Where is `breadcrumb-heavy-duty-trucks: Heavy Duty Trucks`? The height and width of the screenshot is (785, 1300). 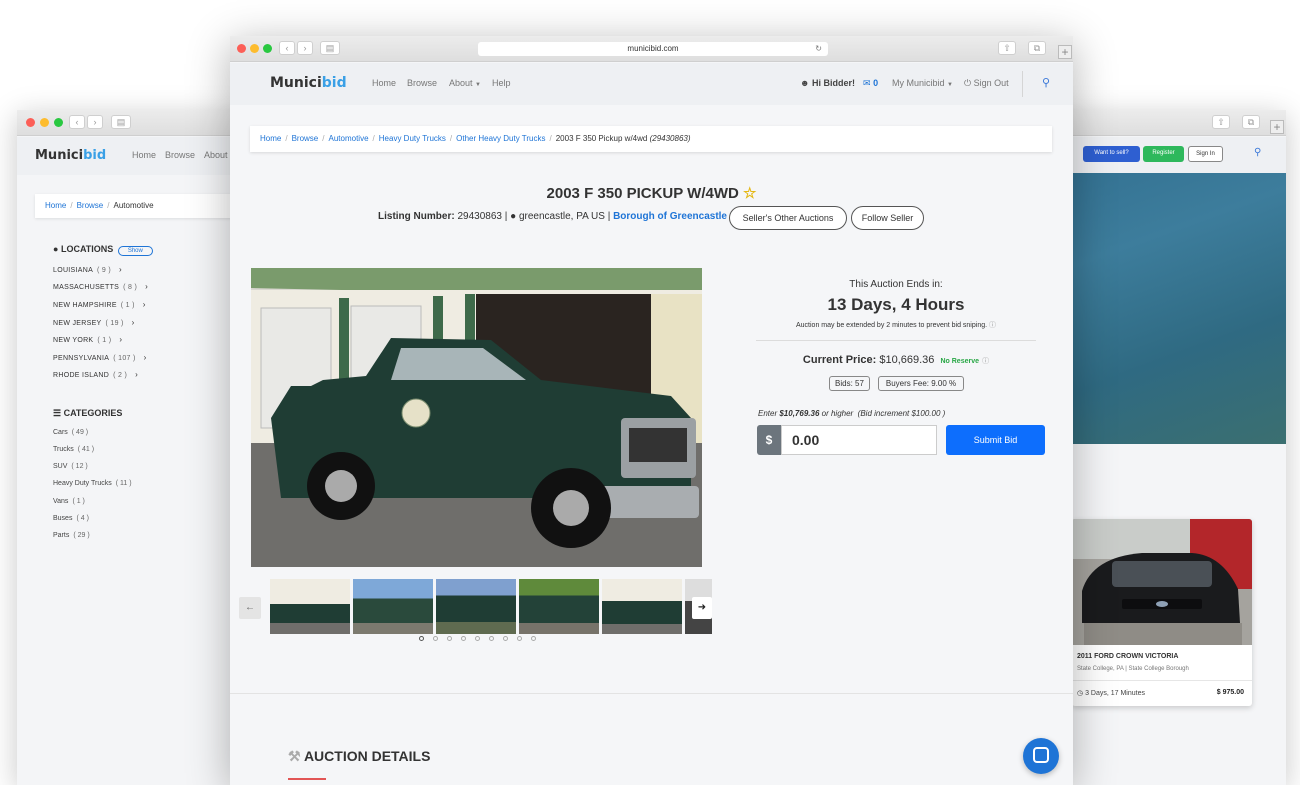
breadcrumb-heavy-duty-trucks: Heavy Duty Trucks is located at coordinates (412, 138).